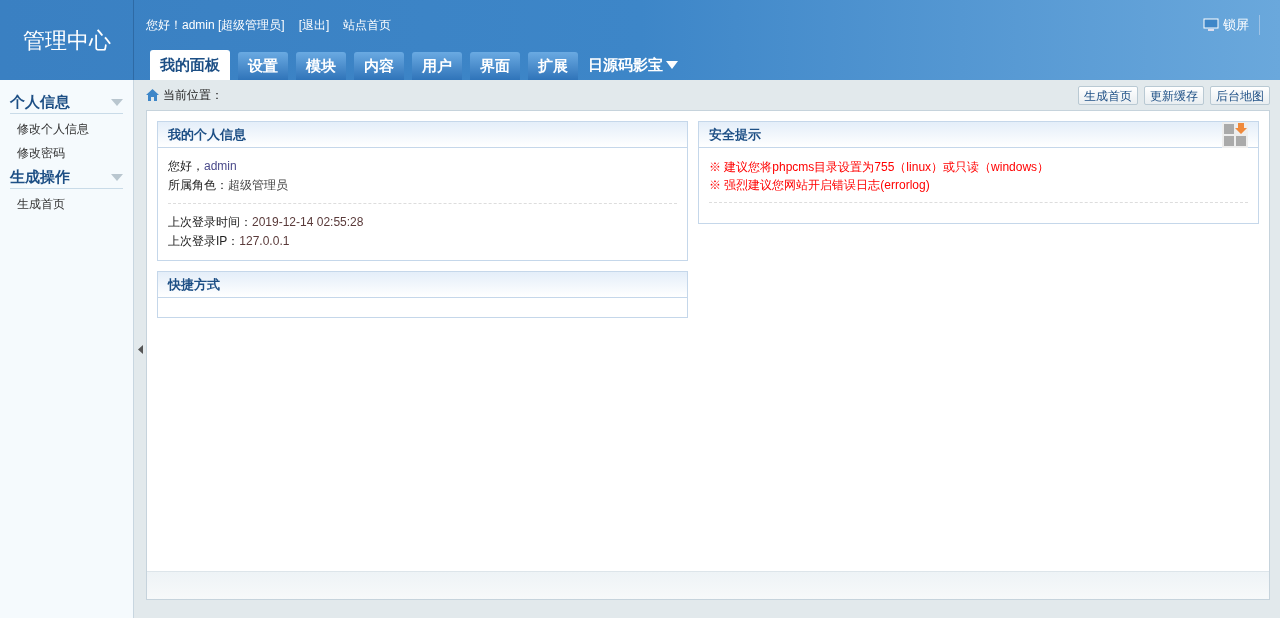 This screenshot has height=618, width=1280. What do you see at coordinates (66, 103) in the screenshot?
I see `sidebar-section-header: 个人信息` at bounding box center [66, 103].